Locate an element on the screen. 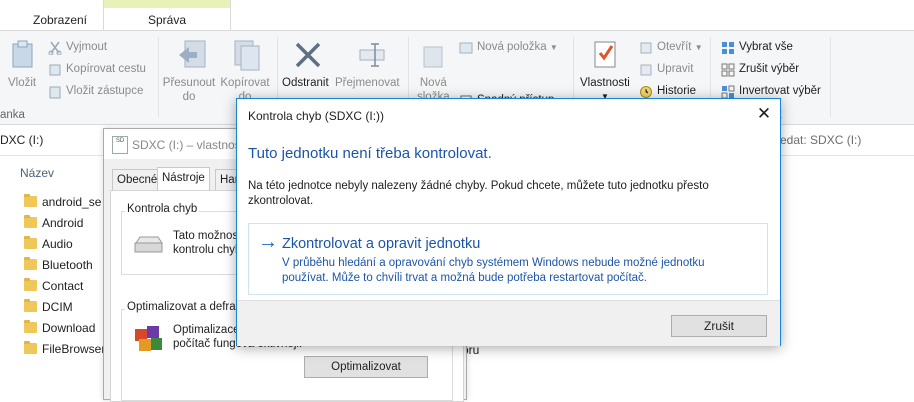 The height and width of the screenshot is (402, 914). copy-path-icon is located at coordinates (55, 71).